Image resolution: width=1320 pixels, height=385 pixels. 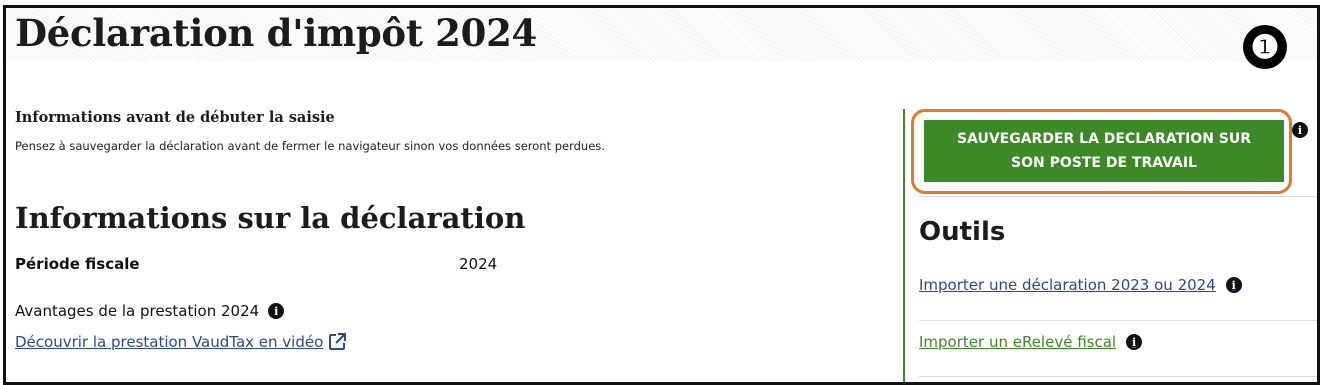 I want to click on save-info-icon: i, so click(x=1300, y=130).